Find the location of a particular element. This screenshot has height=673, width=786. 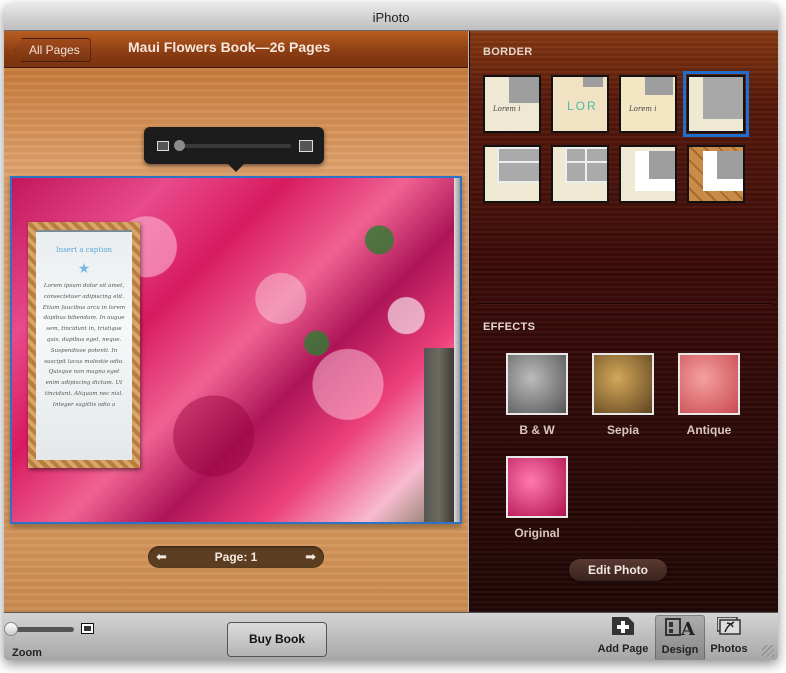

next-page-icon: ➡ is located at coordinates (310, 557).